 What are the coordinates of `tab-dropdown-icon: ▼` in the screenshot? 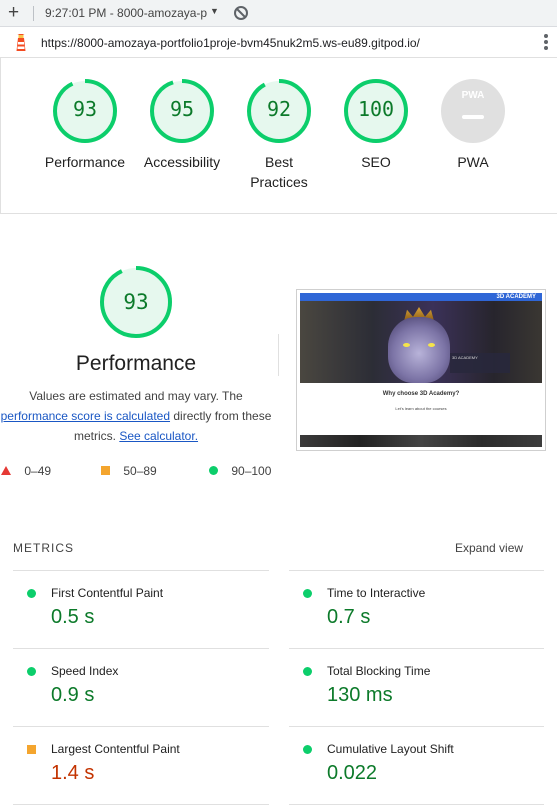 It's located at (214, 11).